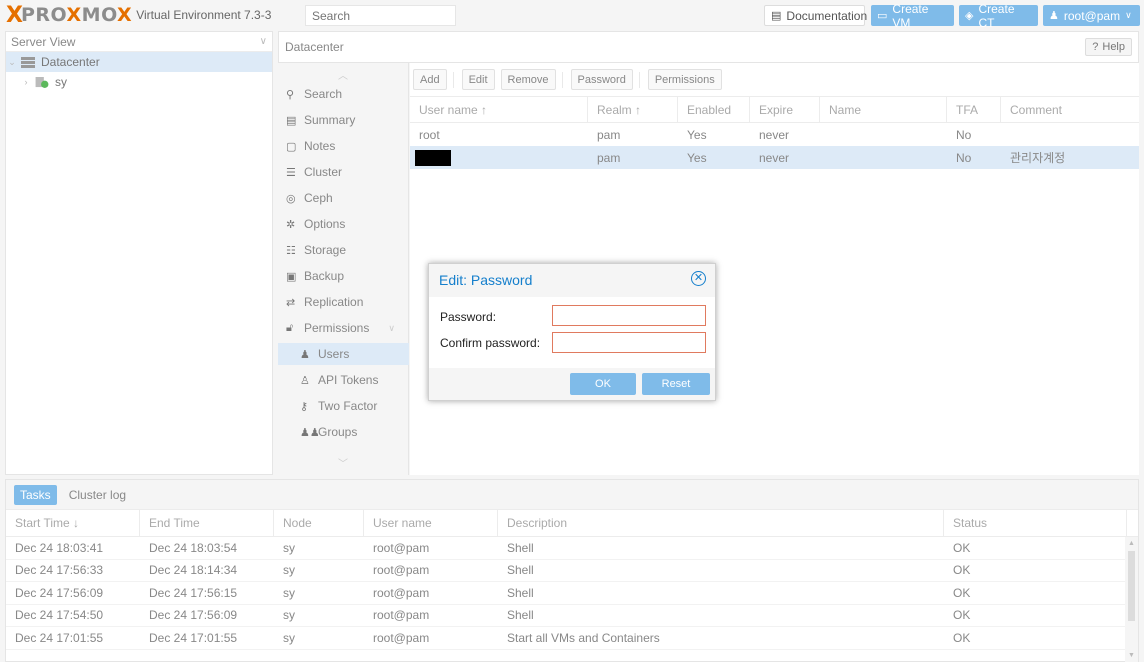  I want to click on book-icon: ▤, so click(291, 120).